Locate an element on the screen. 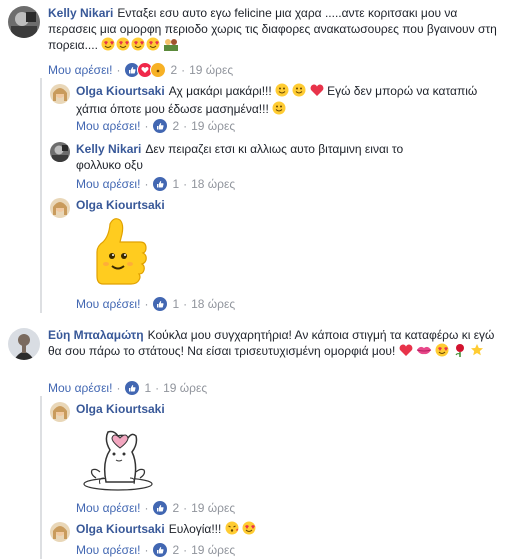  thumbs-up-sticker is located at coordinates (118, 251).